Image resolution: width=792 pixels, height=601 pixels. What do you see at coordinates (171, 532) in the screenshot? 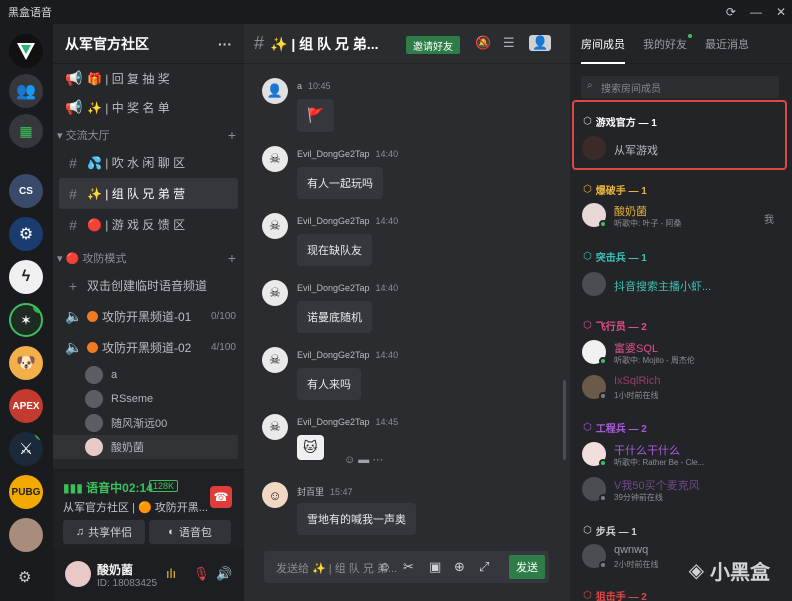
I see `voice-pack-icon: ◐` at bounding box center [171, 532].